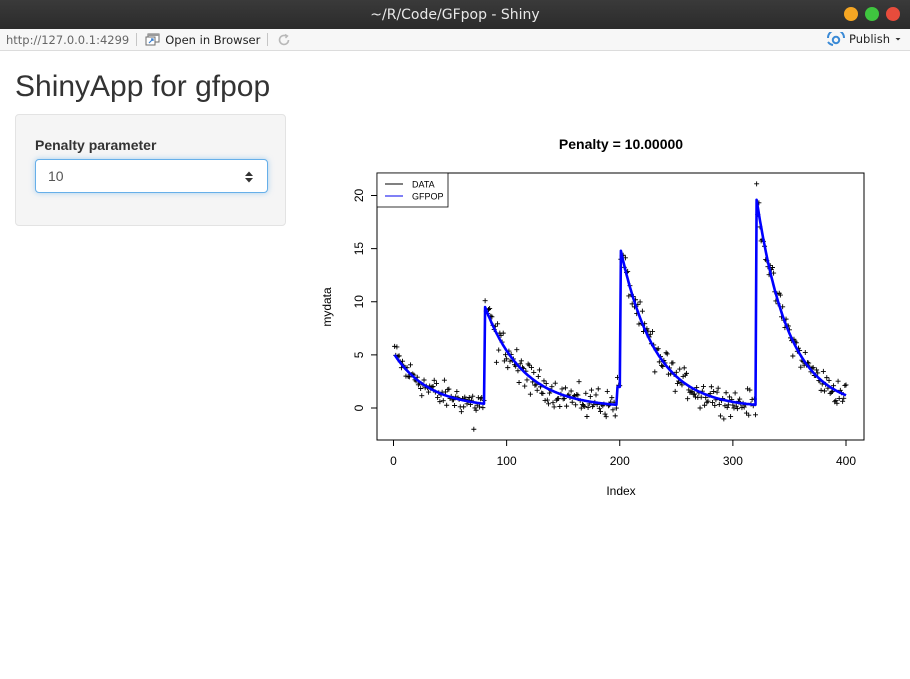 This screenshot has height=679, width=910. I want to click on sidebar-panel: Penalty parameter, so click(150, 170).